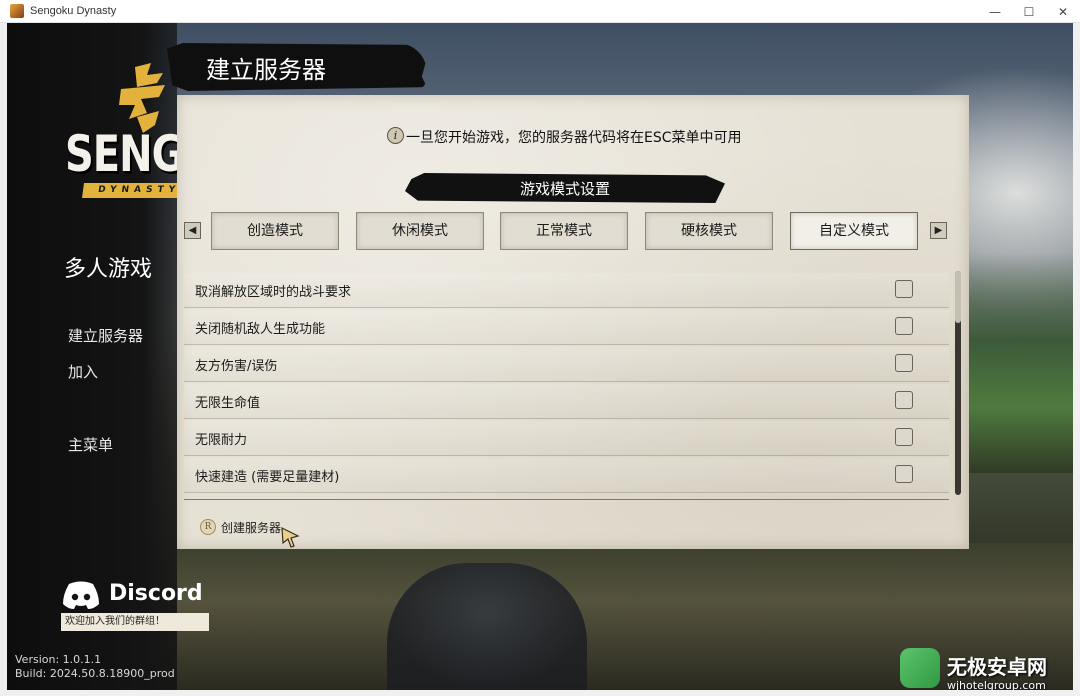 This screenshot has width=1080, height=696. What do you see at coordinates (221, 440) in the screenshot?
I see `option-label: 无限耐力` at bounding box center [221, 440].